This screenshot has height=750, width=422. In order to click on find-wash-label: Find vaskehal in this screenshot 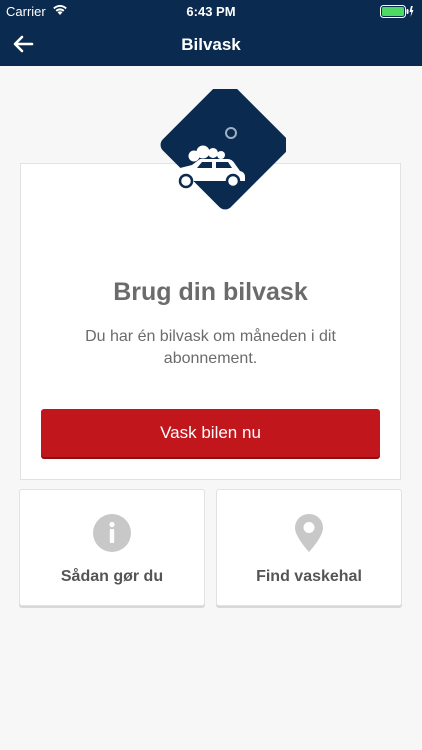, I will do `click(309, 576)`.